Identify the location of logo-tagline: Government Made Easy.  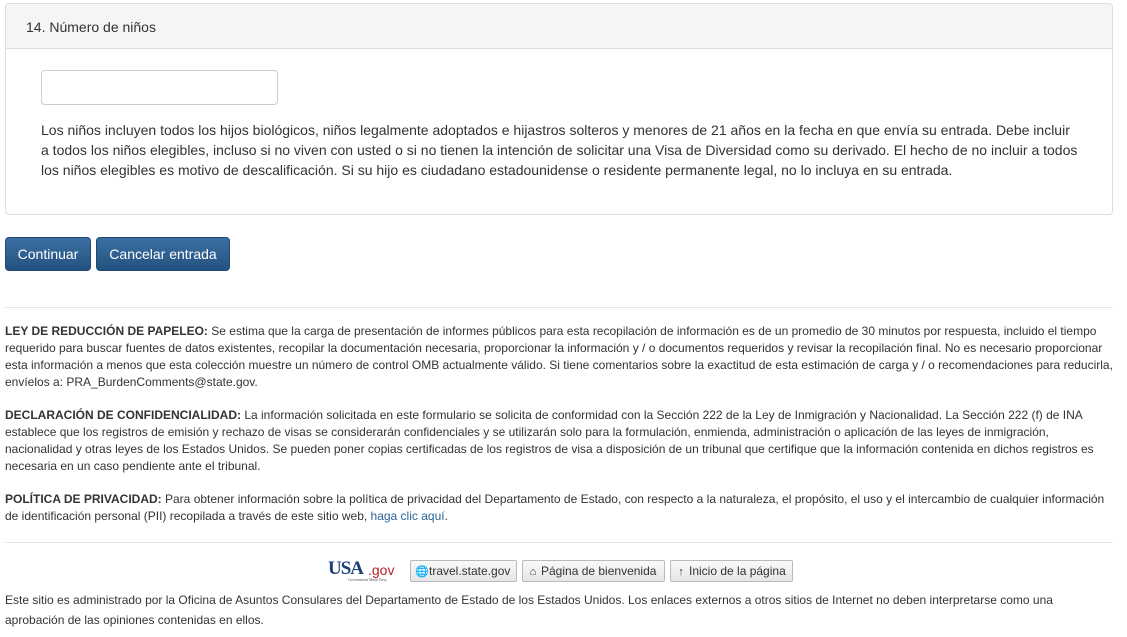
(367, 579).